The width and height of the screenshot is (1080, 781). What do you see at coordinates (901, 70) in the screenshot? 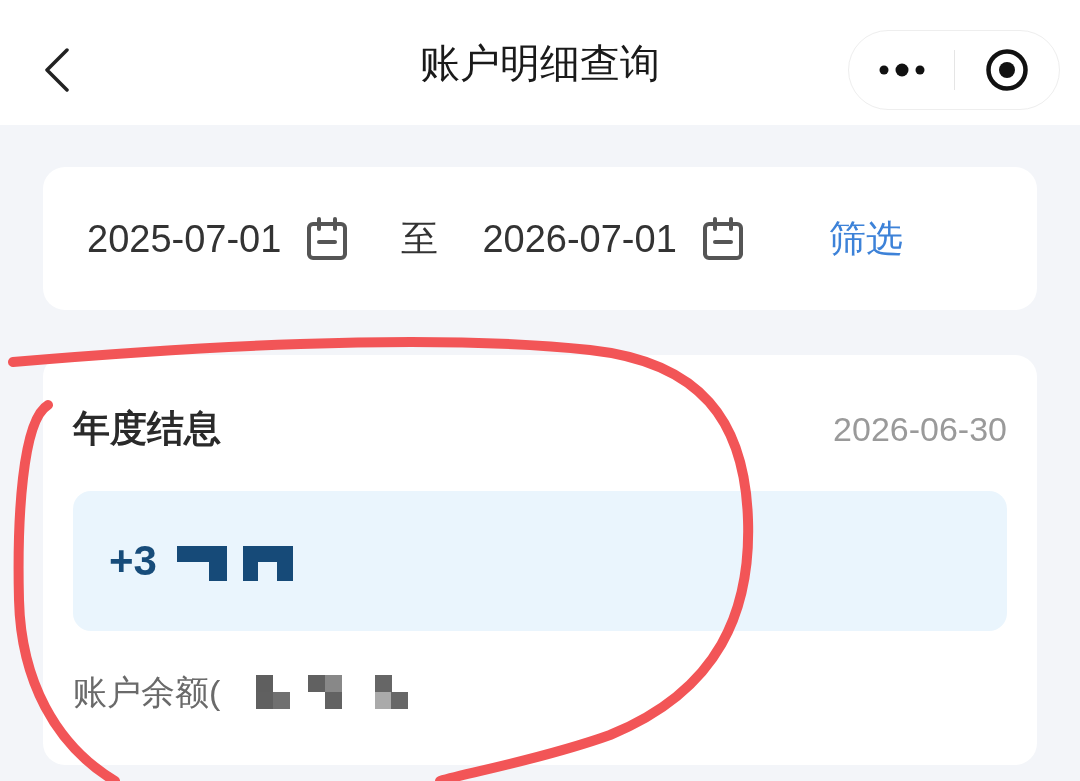
I see `more-dots-icon` at bounding box center [901, 70].